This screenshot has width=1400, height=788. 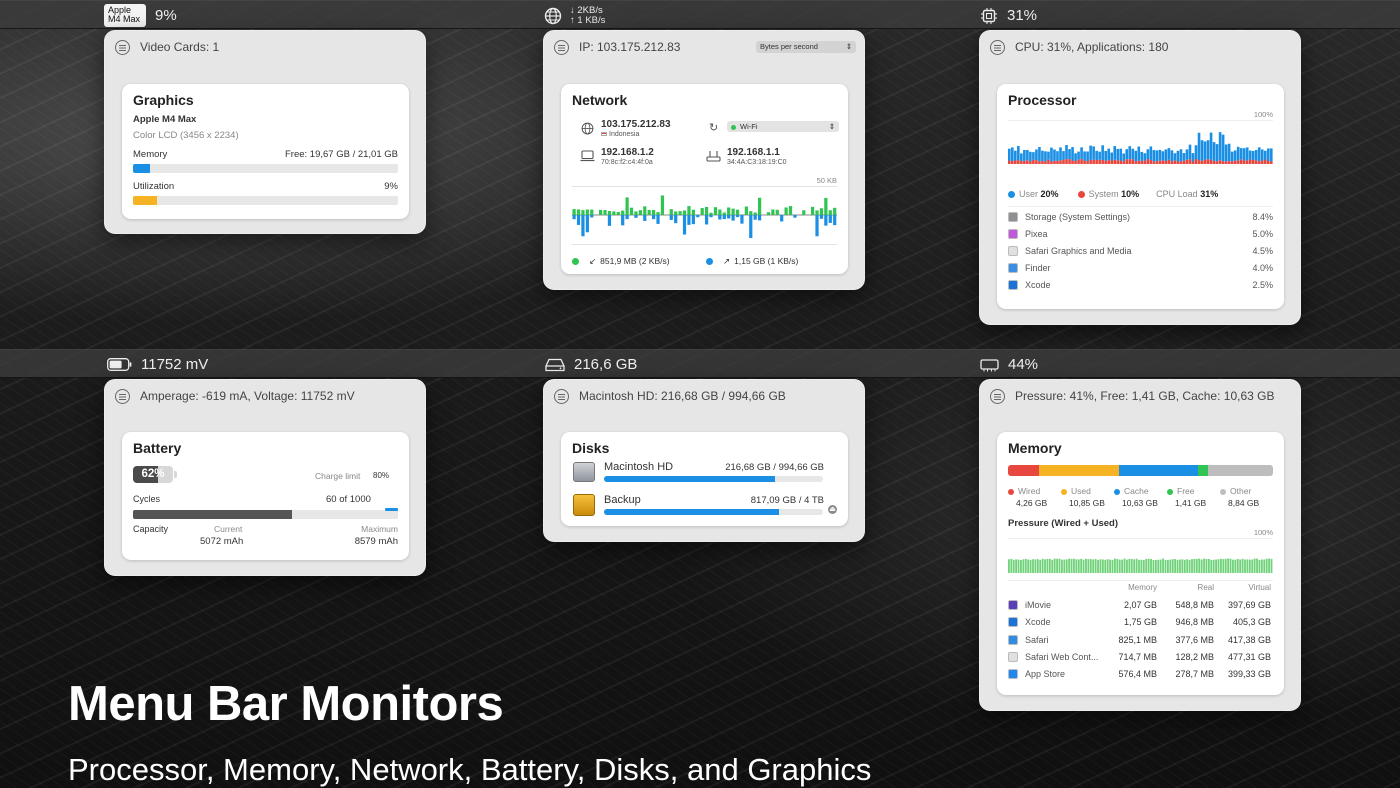 I want to click on panel-header: Video Cards: 1, so click(x=265, y=47).